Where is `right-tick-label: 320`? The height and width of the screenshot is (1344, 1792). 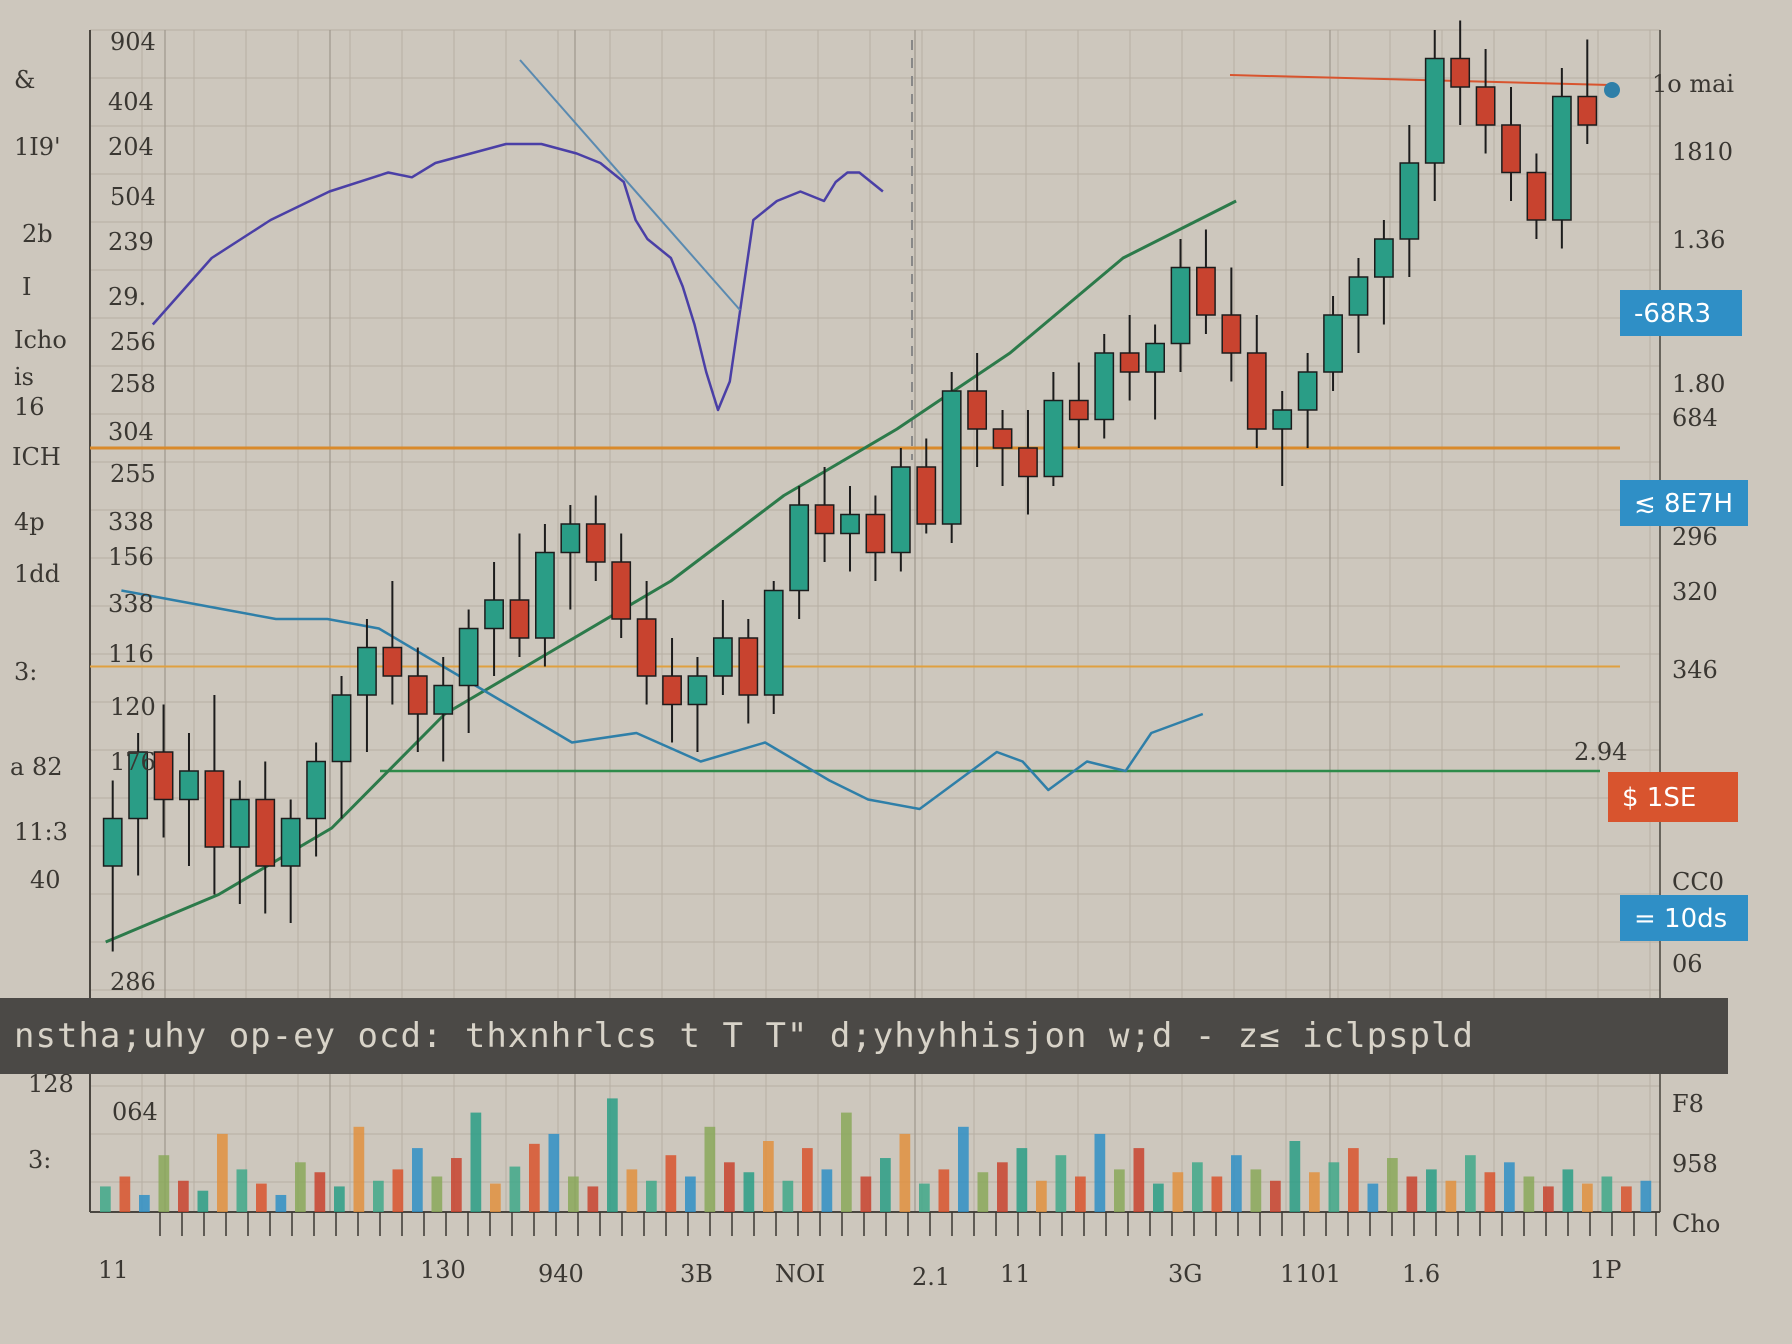
right-tick-label: 320 is located at coordinates (1695, 592).